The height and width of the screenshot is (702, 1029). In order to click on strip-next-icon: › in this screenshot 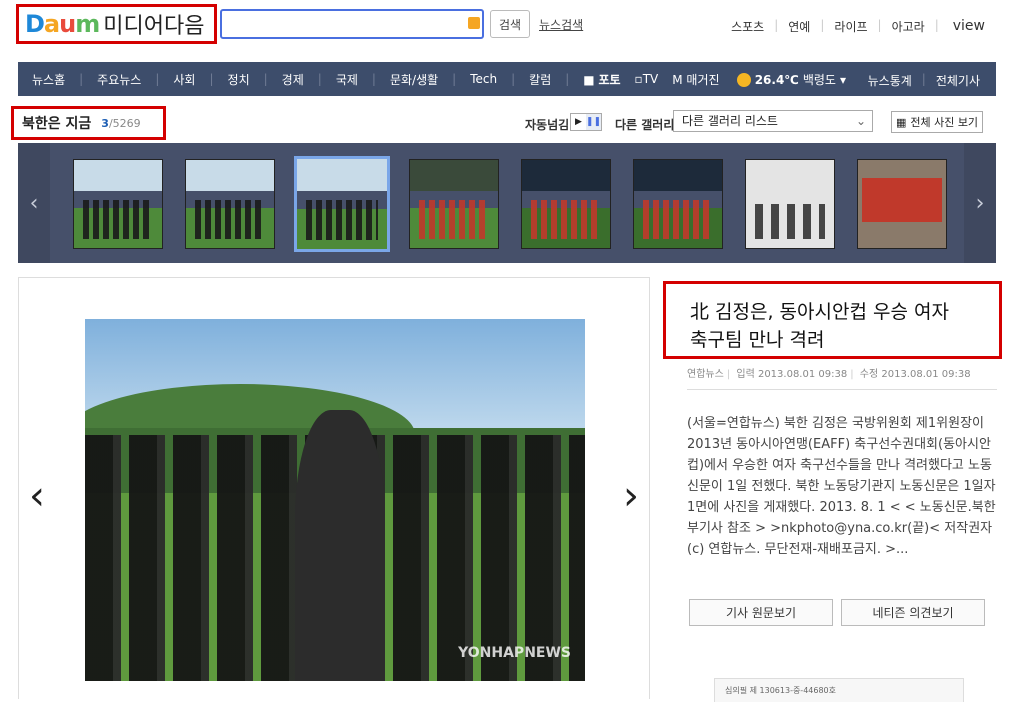, I will do `click(980, 203)`.